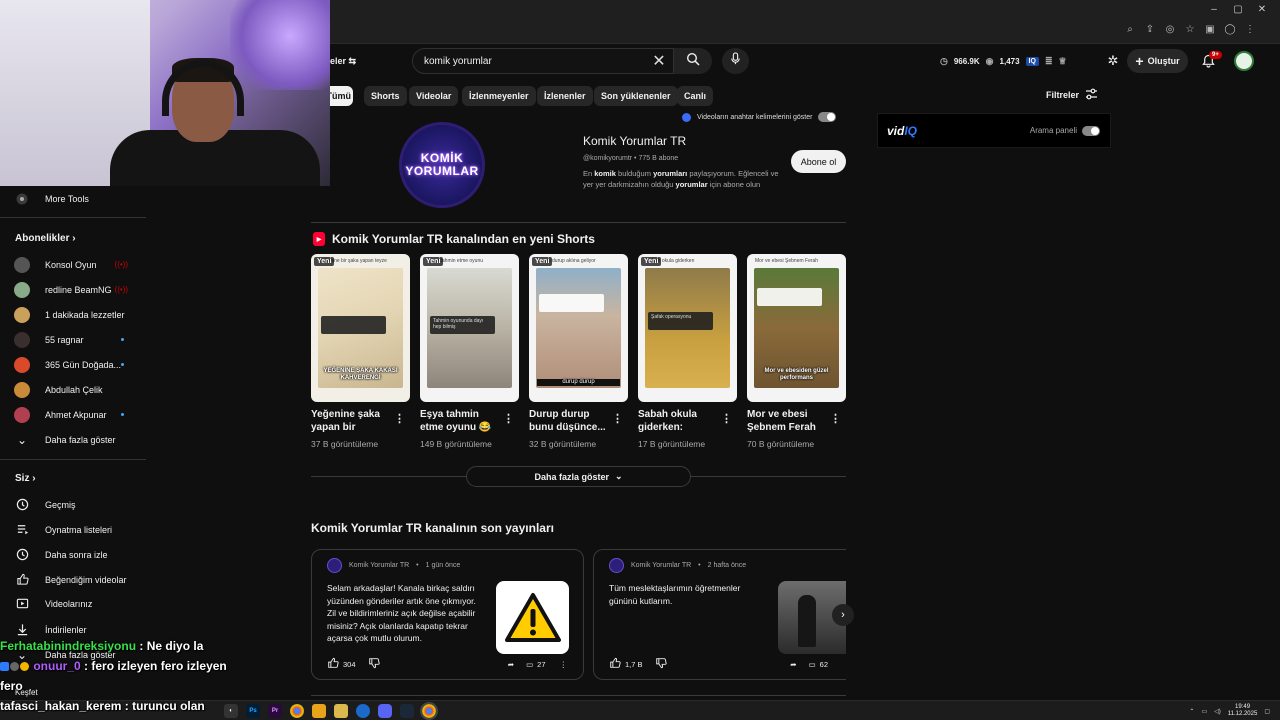  I want to click on gear-icon: ✲, so click(1113, 61).